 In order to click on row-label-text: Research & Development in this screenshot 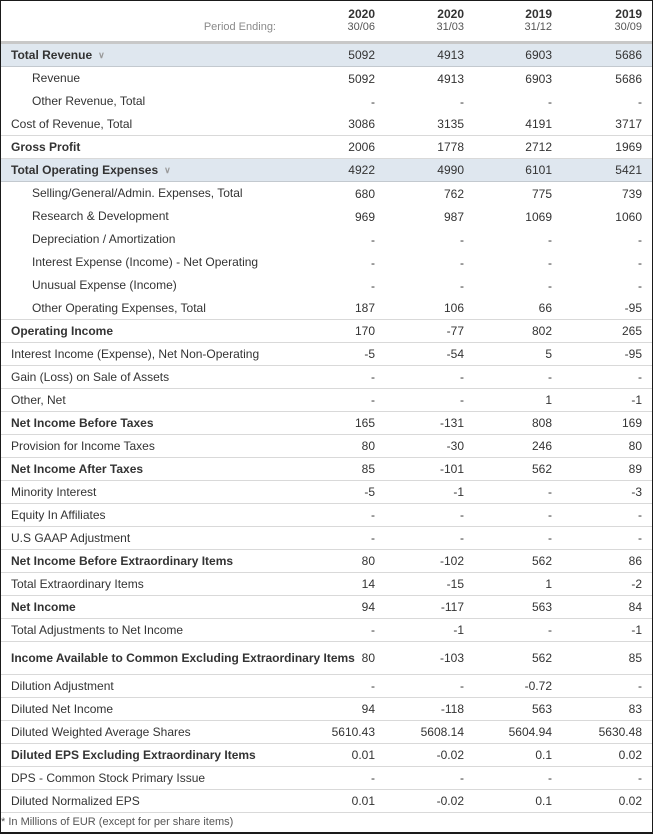, I will do `click(100, 216)`.